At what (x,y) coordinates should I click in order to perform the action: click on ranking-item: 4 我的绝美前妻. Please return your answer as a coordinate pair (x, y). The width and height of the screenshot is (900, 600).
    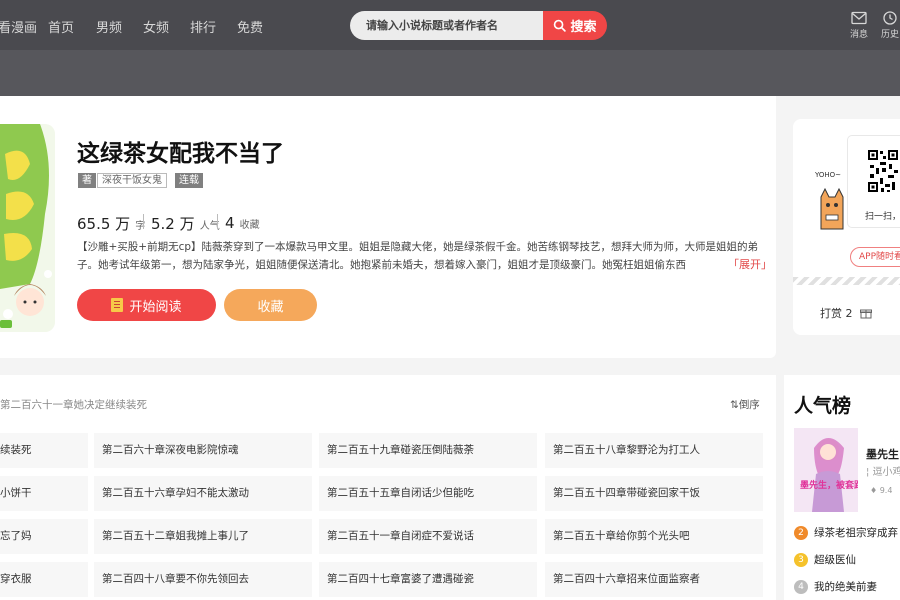
    Looking at the image, I should click on (835, 586).